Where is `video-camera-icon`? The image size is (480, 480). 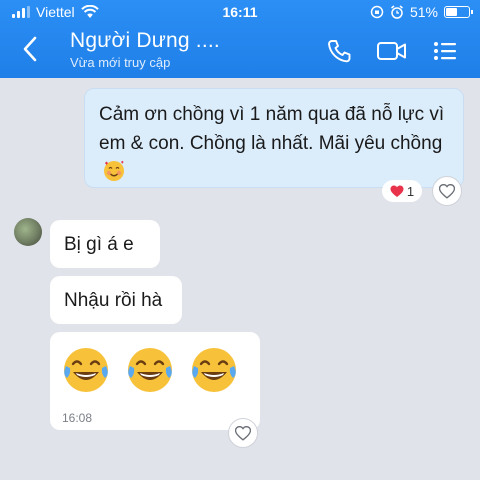
video-camera-icon is located at coordinates (391, 51).